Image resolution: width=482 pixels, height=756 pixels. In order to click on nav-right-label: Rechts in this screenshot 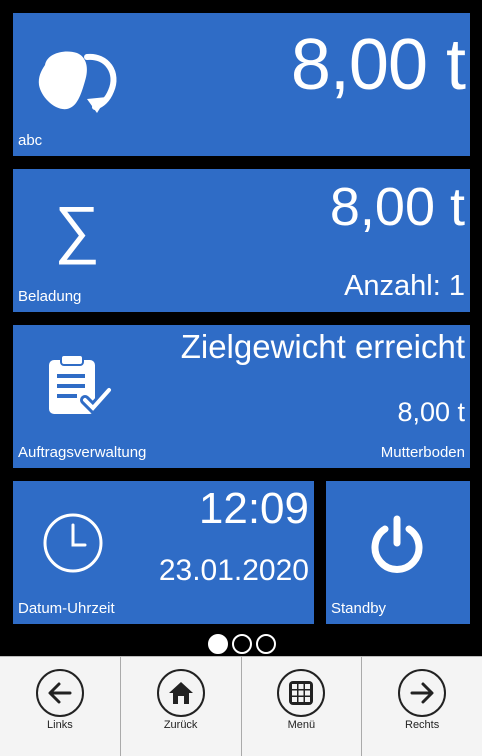, I will do `click(422, 725)`.